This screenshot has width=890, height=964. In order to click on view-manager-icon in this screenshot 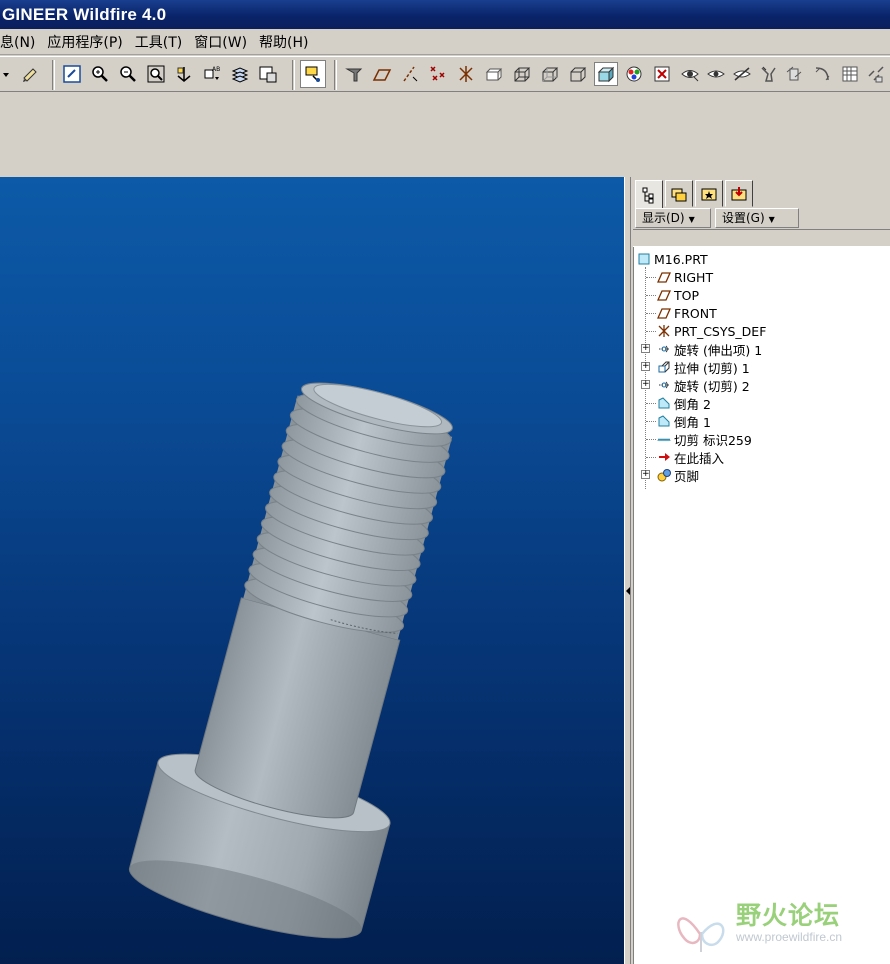, I will do `click(268, 74)`.